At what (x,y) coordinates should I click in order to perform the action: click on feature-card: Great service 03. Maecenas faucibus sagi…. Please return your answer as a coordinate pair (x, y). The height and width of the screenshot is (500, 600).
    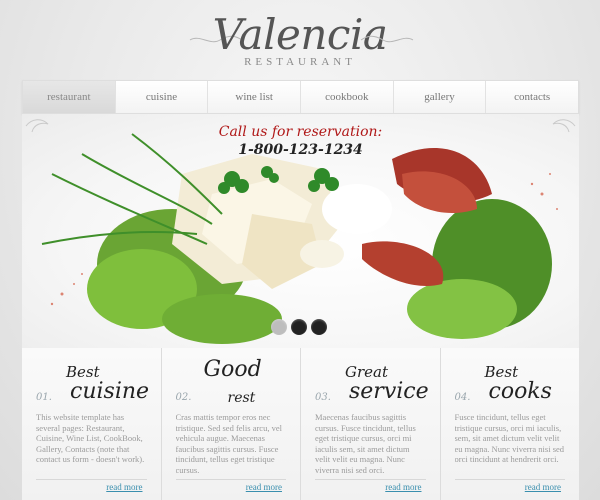
    Looking at the image, I should click on (371, 424).